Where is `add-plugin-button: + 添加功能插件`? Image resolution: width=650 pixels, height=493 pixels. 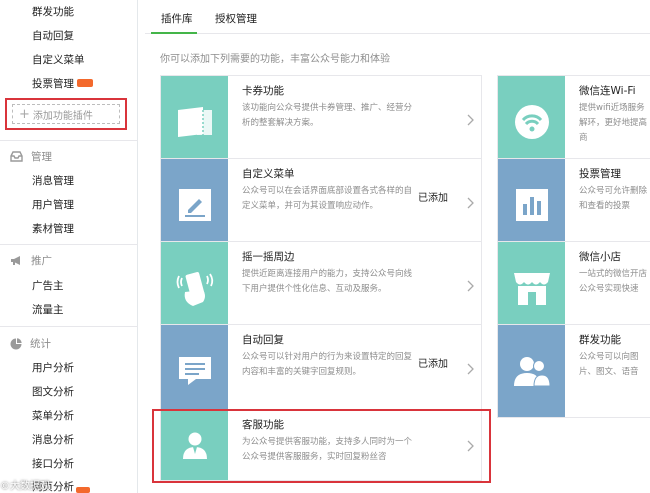
add-plugin-button: + 添加功能插件 is located at coordinates (66, 114).